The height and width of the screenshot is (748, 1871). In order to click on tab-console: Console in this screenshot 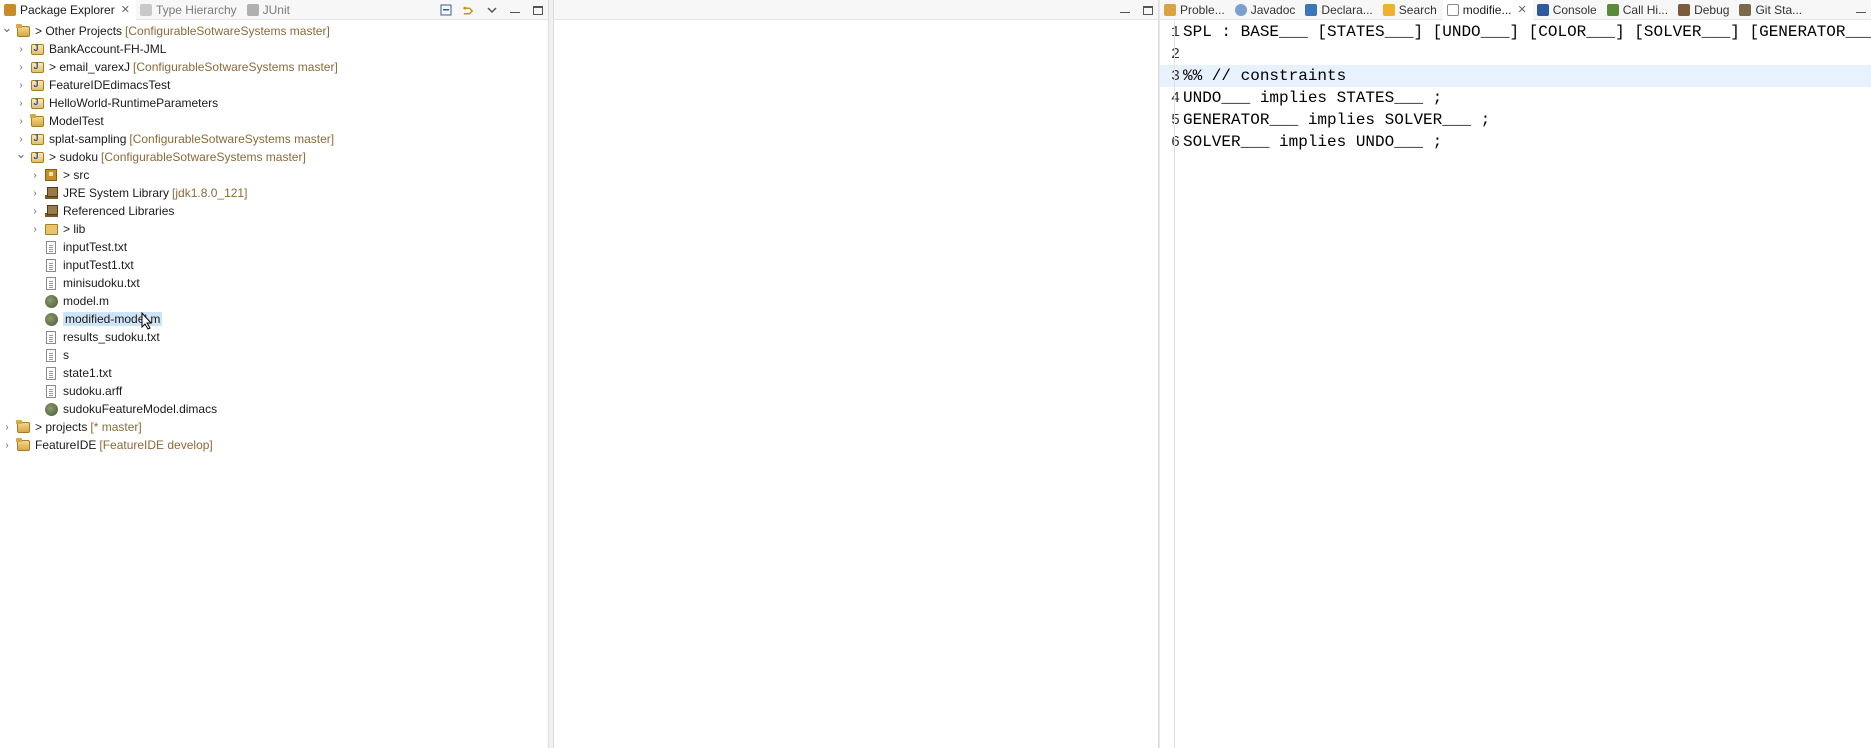, I will do `click(1568, 10)`.